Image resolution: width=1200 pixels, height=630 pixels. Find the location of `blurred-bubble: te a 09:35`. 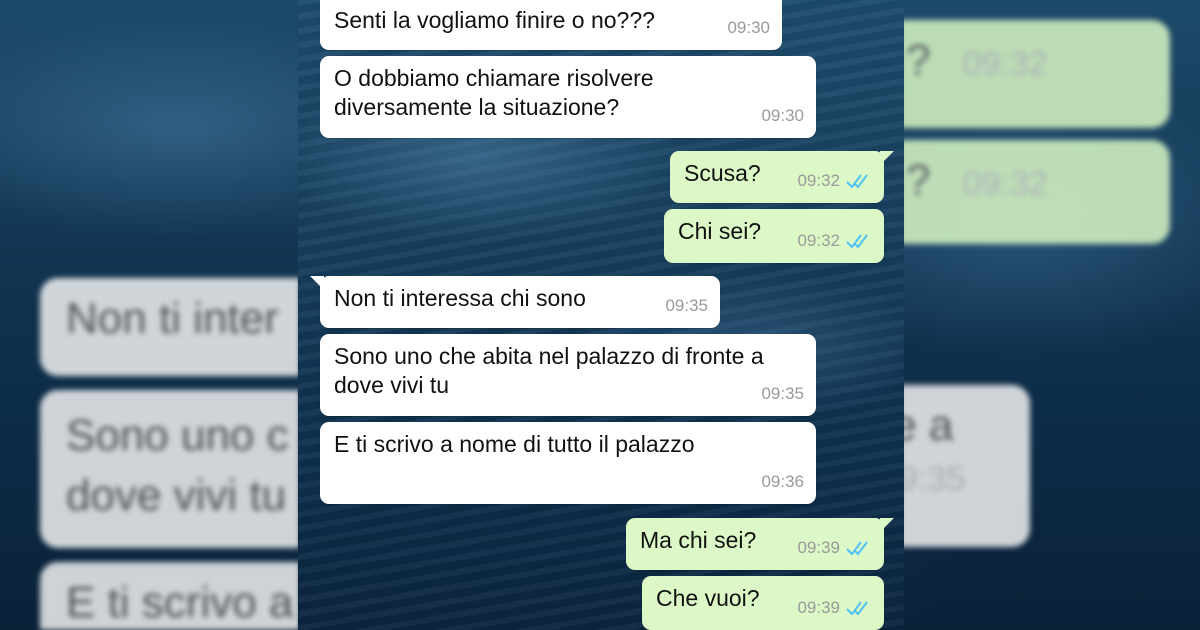

blurred-bubble: te a 09:35 is located at coordinates (965, 466).